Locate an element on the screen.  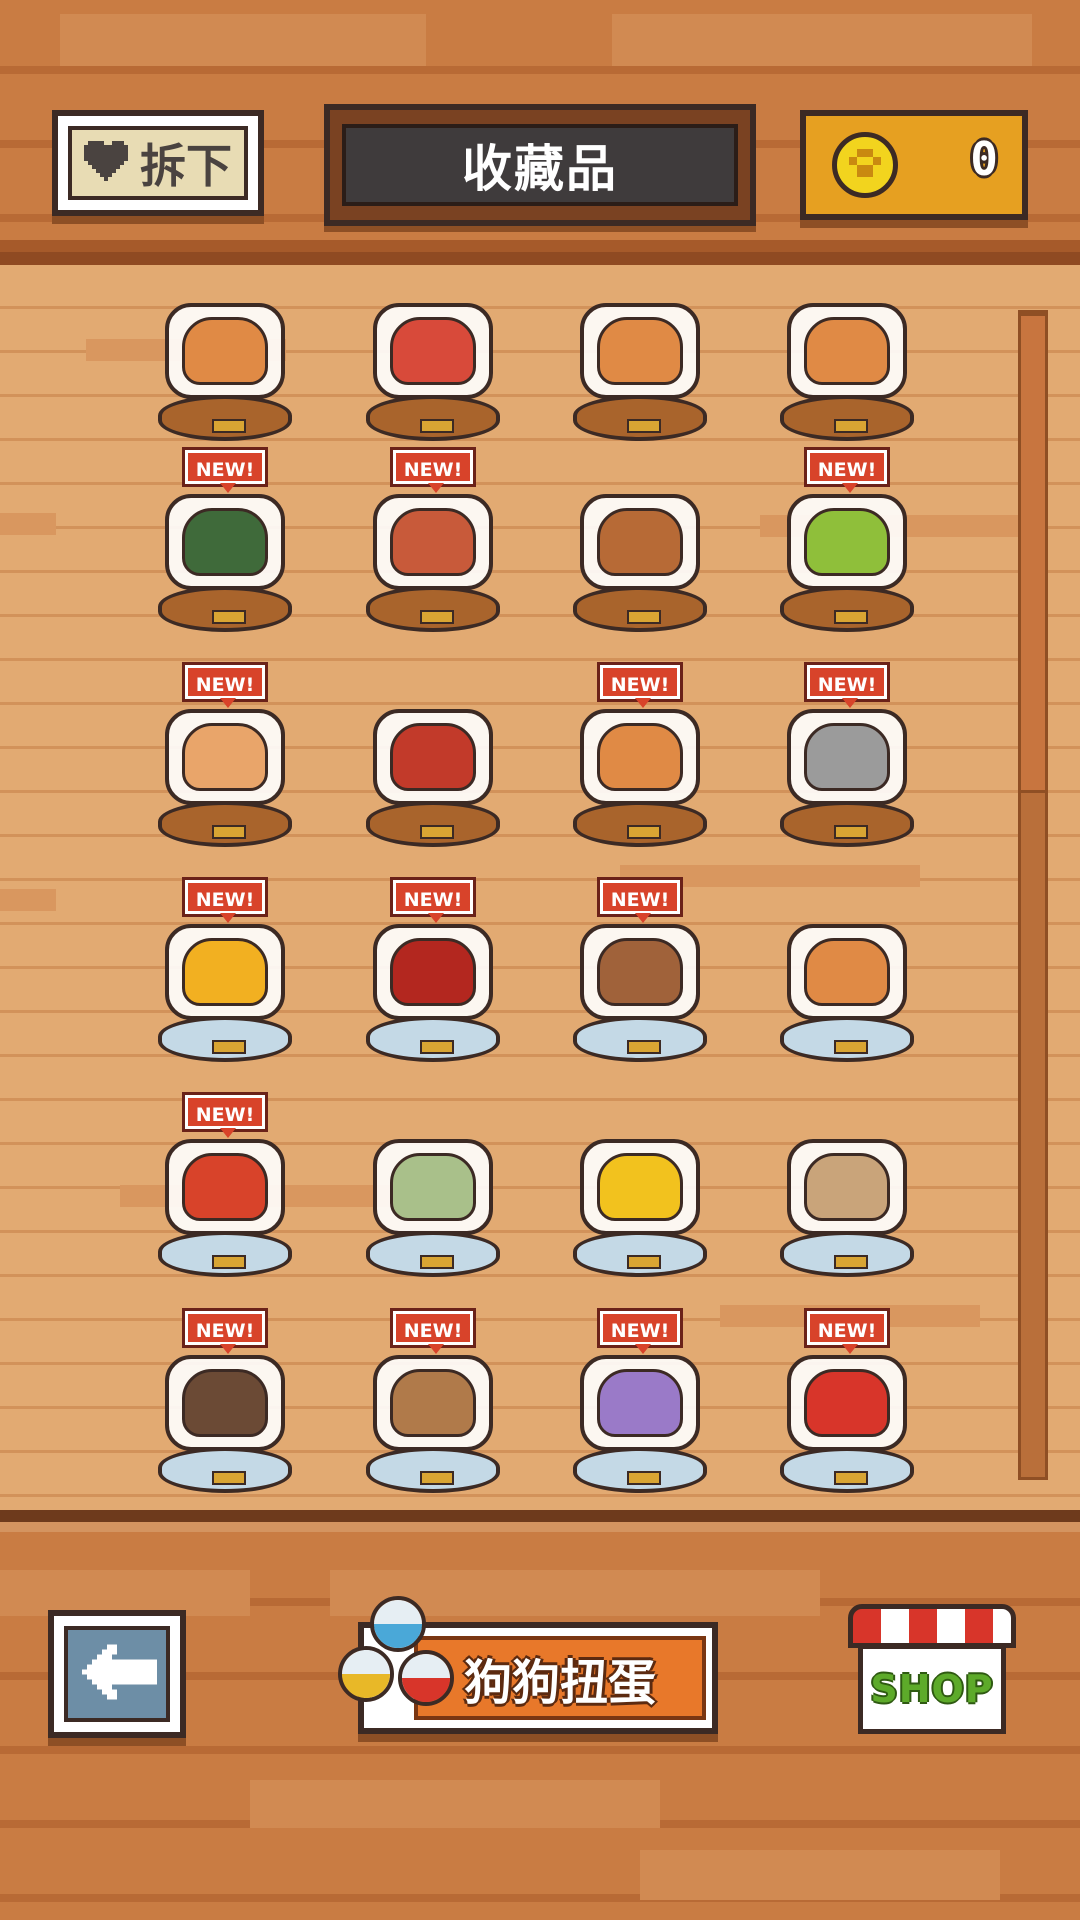
shop-button: SHOP is located at coordinates (932, 1671).